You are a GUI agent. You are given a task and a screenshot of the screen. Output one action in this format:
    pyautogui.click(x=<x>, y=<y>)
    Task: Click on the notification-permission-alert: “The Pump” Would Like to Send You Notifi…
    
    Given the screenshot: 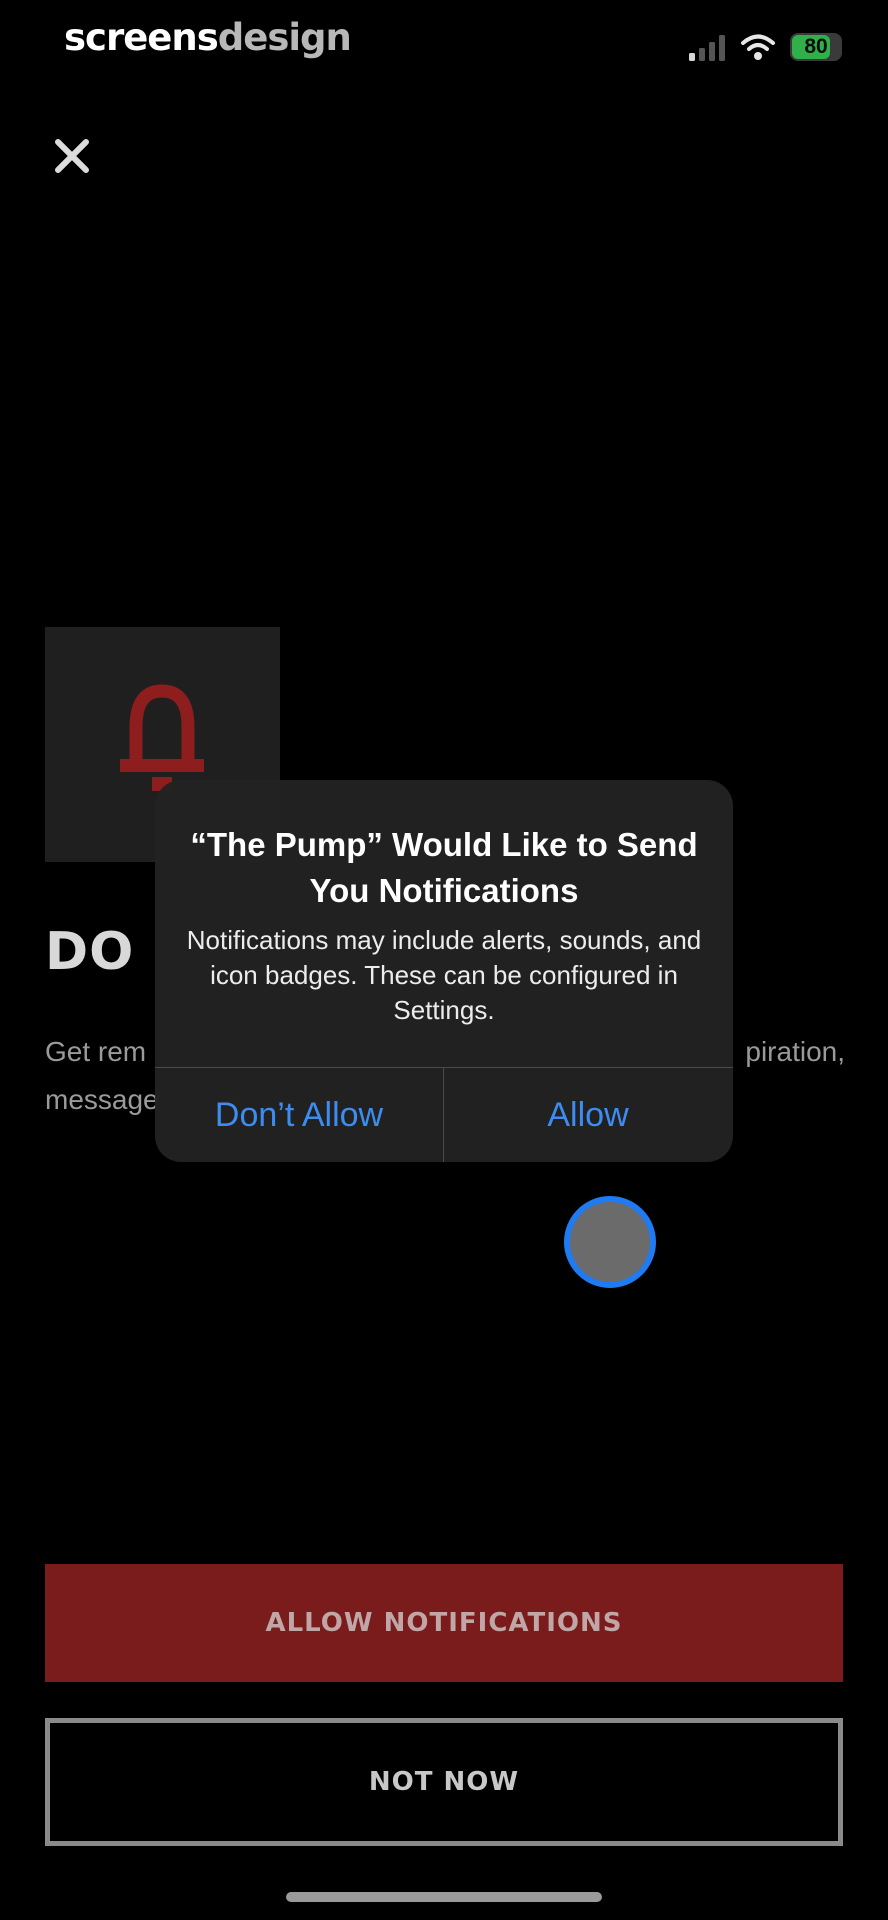 What is the action you would take?
    pyautogui.click(x=444, y=971)
    